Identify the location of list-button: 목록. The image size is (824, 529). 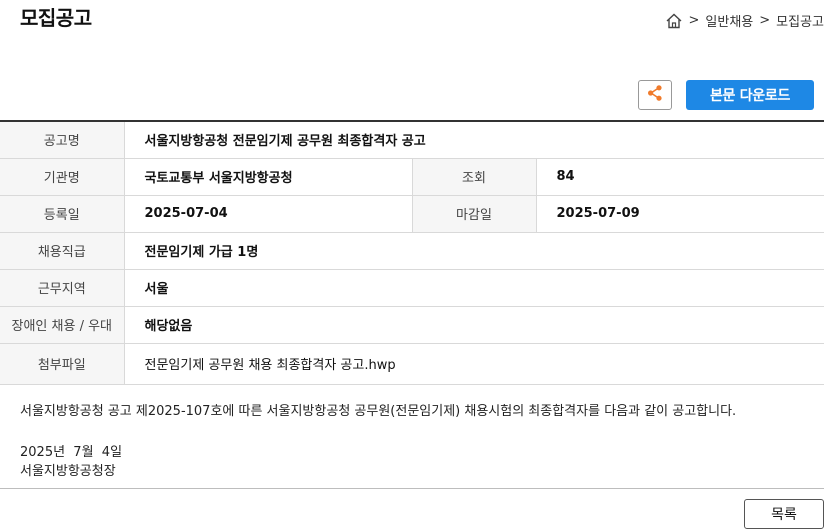
(784, 514).